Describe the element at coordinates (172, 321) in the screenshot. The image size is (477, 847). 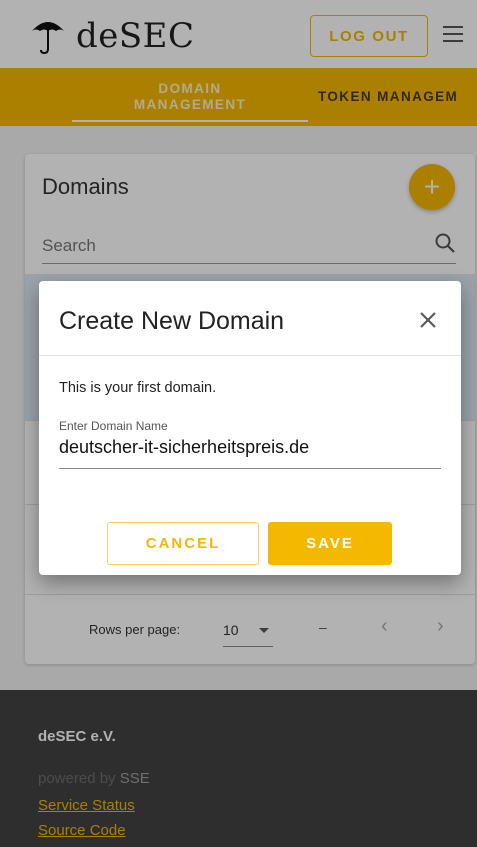
I see `dialog-title: Create New Domain` at that location.